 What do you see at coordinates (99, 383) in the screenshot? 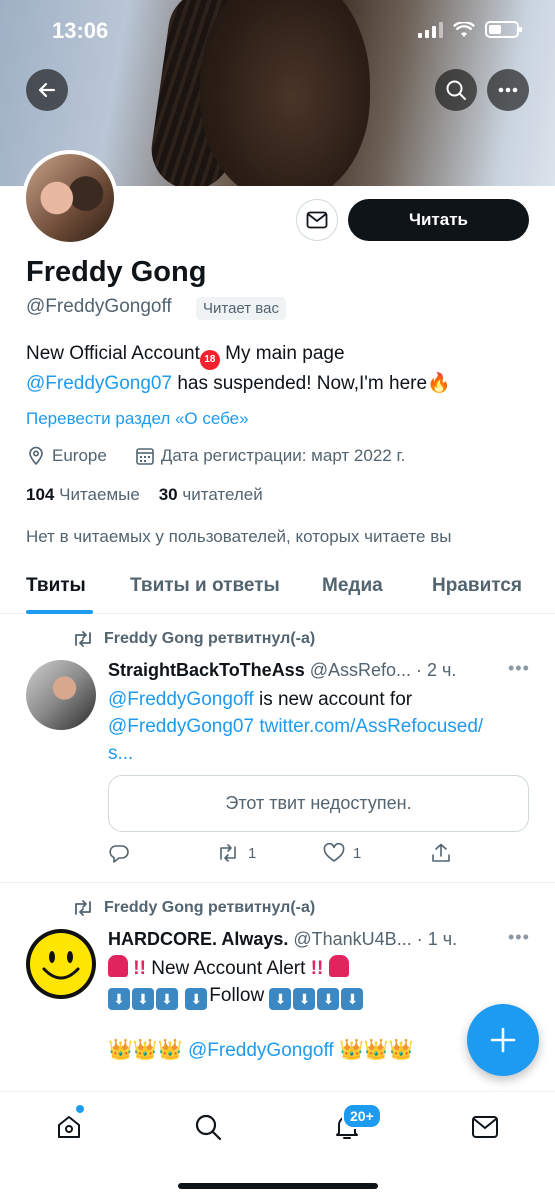
I see `bio-mention-link: @FreddyGong07` at bounding box center [99, 383].